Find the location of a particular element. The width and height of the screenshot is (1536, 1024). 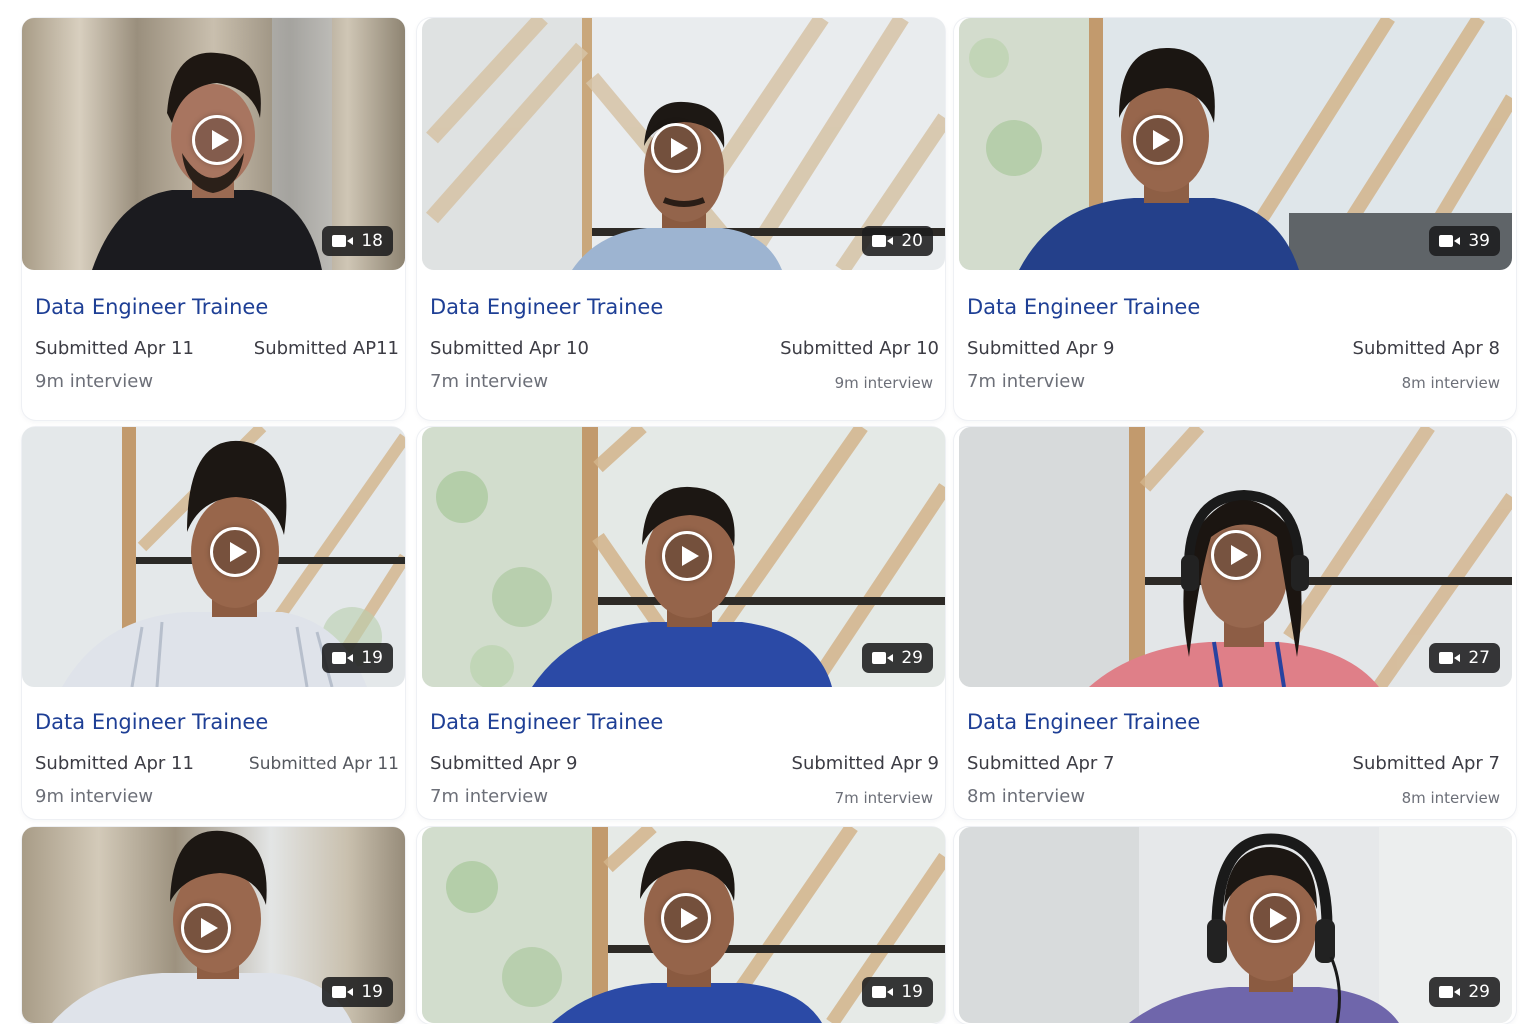

submitted-date-secondary: Submitted Apr 7 is located at coordinates (1426, 763).